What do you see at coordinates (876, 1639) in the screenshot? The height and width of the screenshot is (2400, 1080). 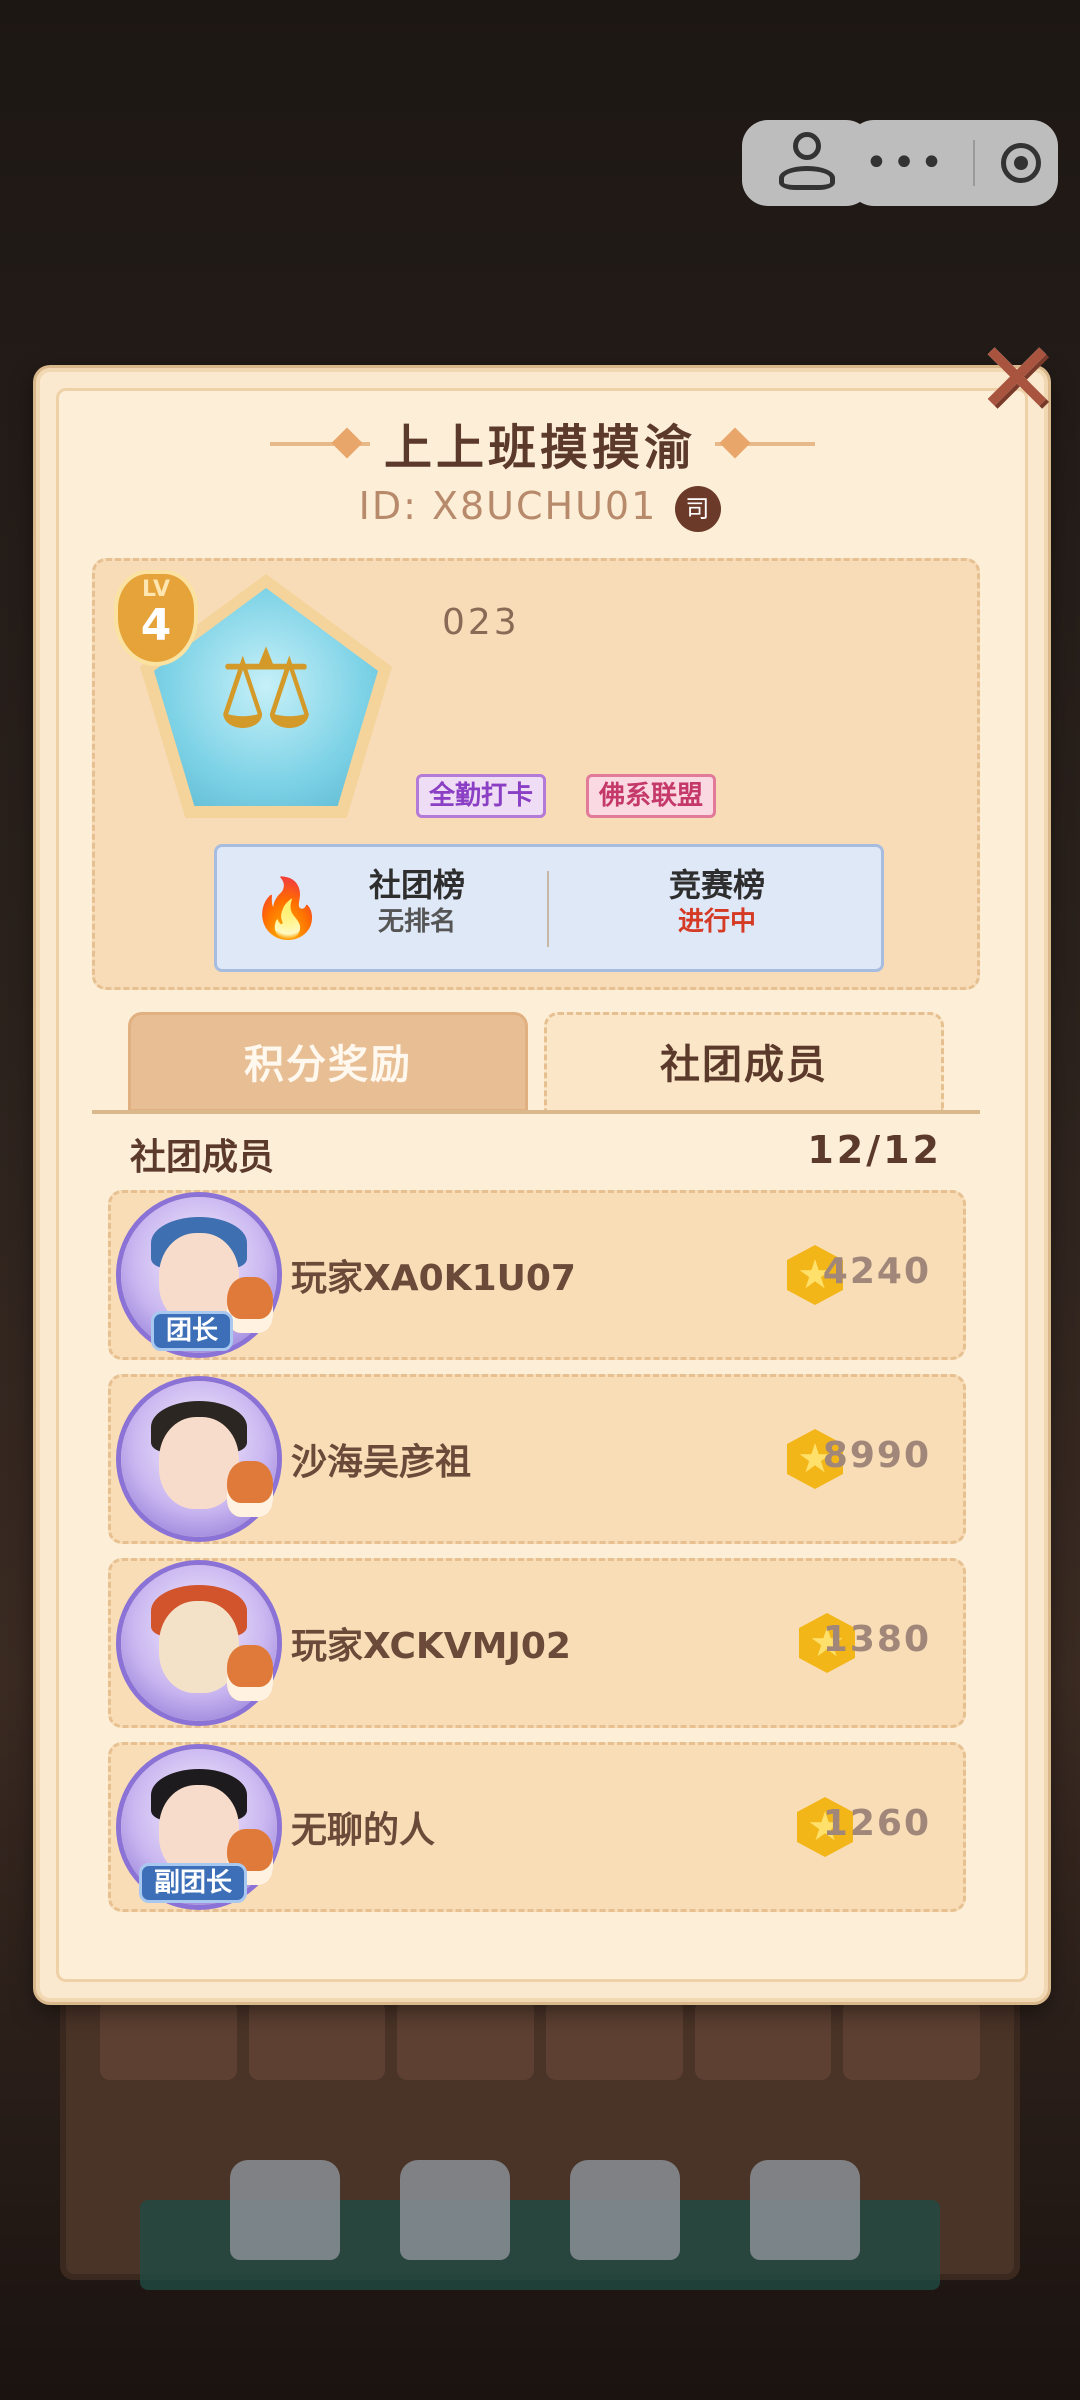 I see `member-score: 1380` at bounding box center [876, 1639].